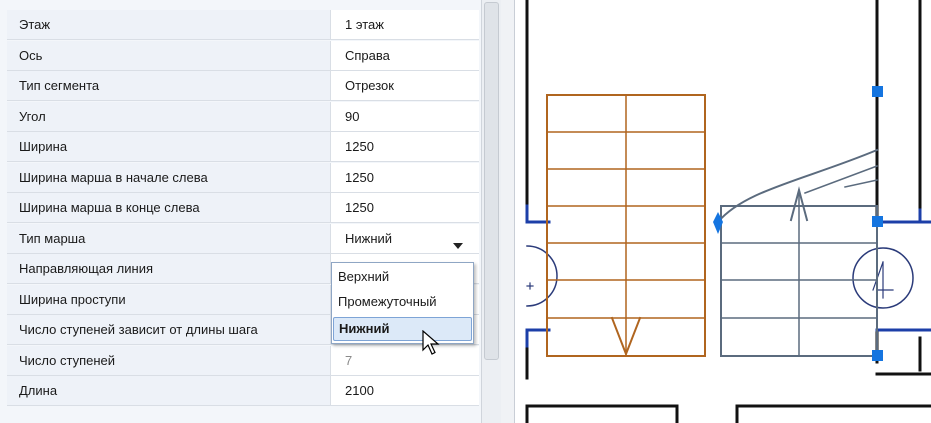  I want to click on property-row: Этаж 1 этаж, so click(243, 25).